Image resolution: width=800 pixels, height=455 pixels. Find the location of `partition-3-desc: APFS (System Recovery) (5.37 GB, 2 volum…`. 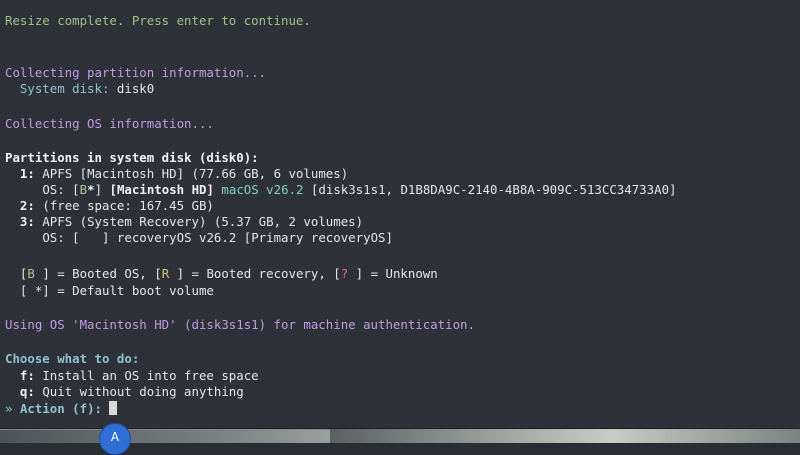

partition-3-desc: APFS (System Recovery) (5.37 GB, 2 volum… is located at coordinates (203, 221).